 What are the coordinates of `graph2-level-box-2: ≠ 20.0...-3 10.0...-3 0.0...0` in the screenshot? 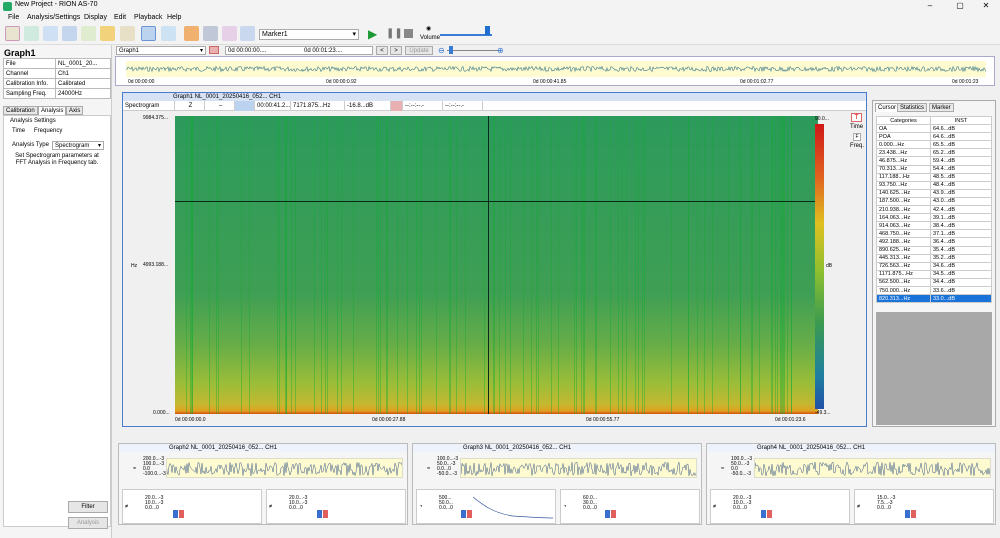 It's located at (336, 506).